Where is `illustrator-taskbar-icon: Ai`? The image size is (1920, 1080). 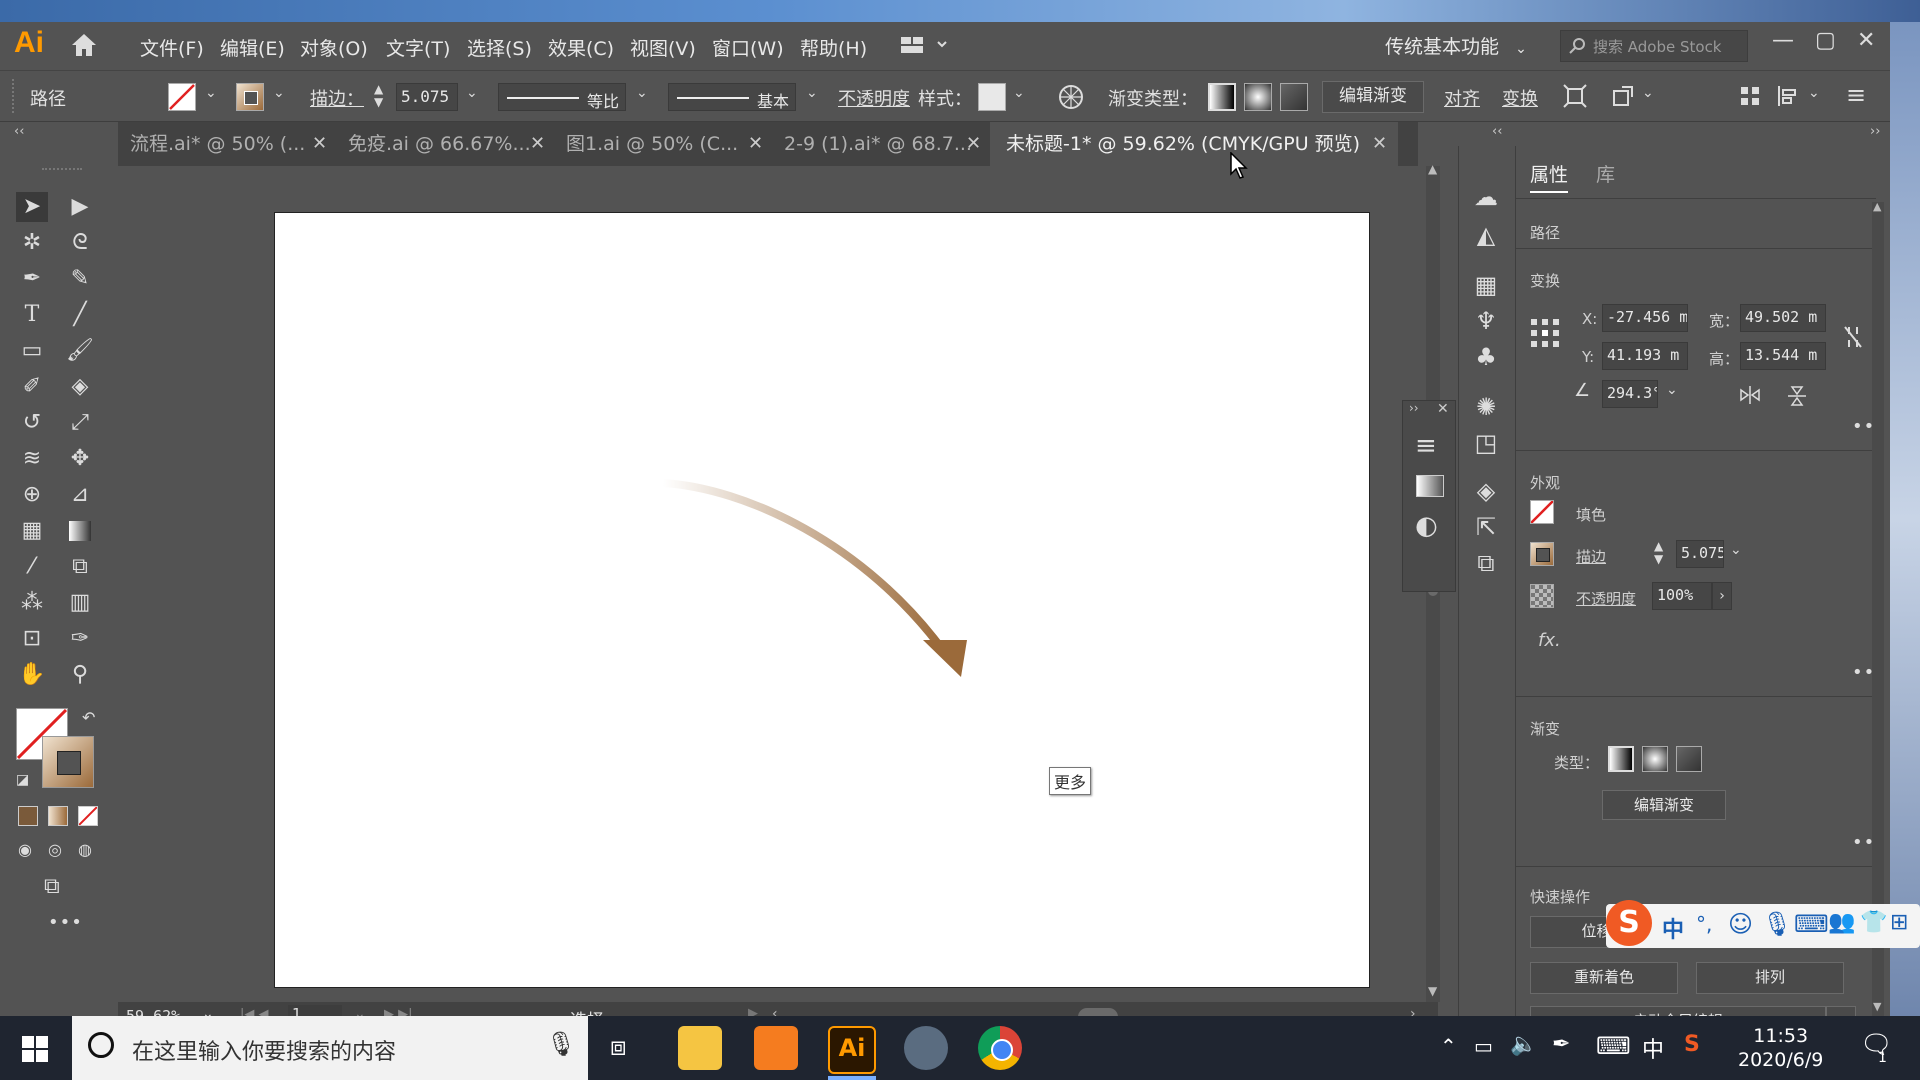
illustrator-taskbar-icon: Ai is located at coordinates (852, 1050).